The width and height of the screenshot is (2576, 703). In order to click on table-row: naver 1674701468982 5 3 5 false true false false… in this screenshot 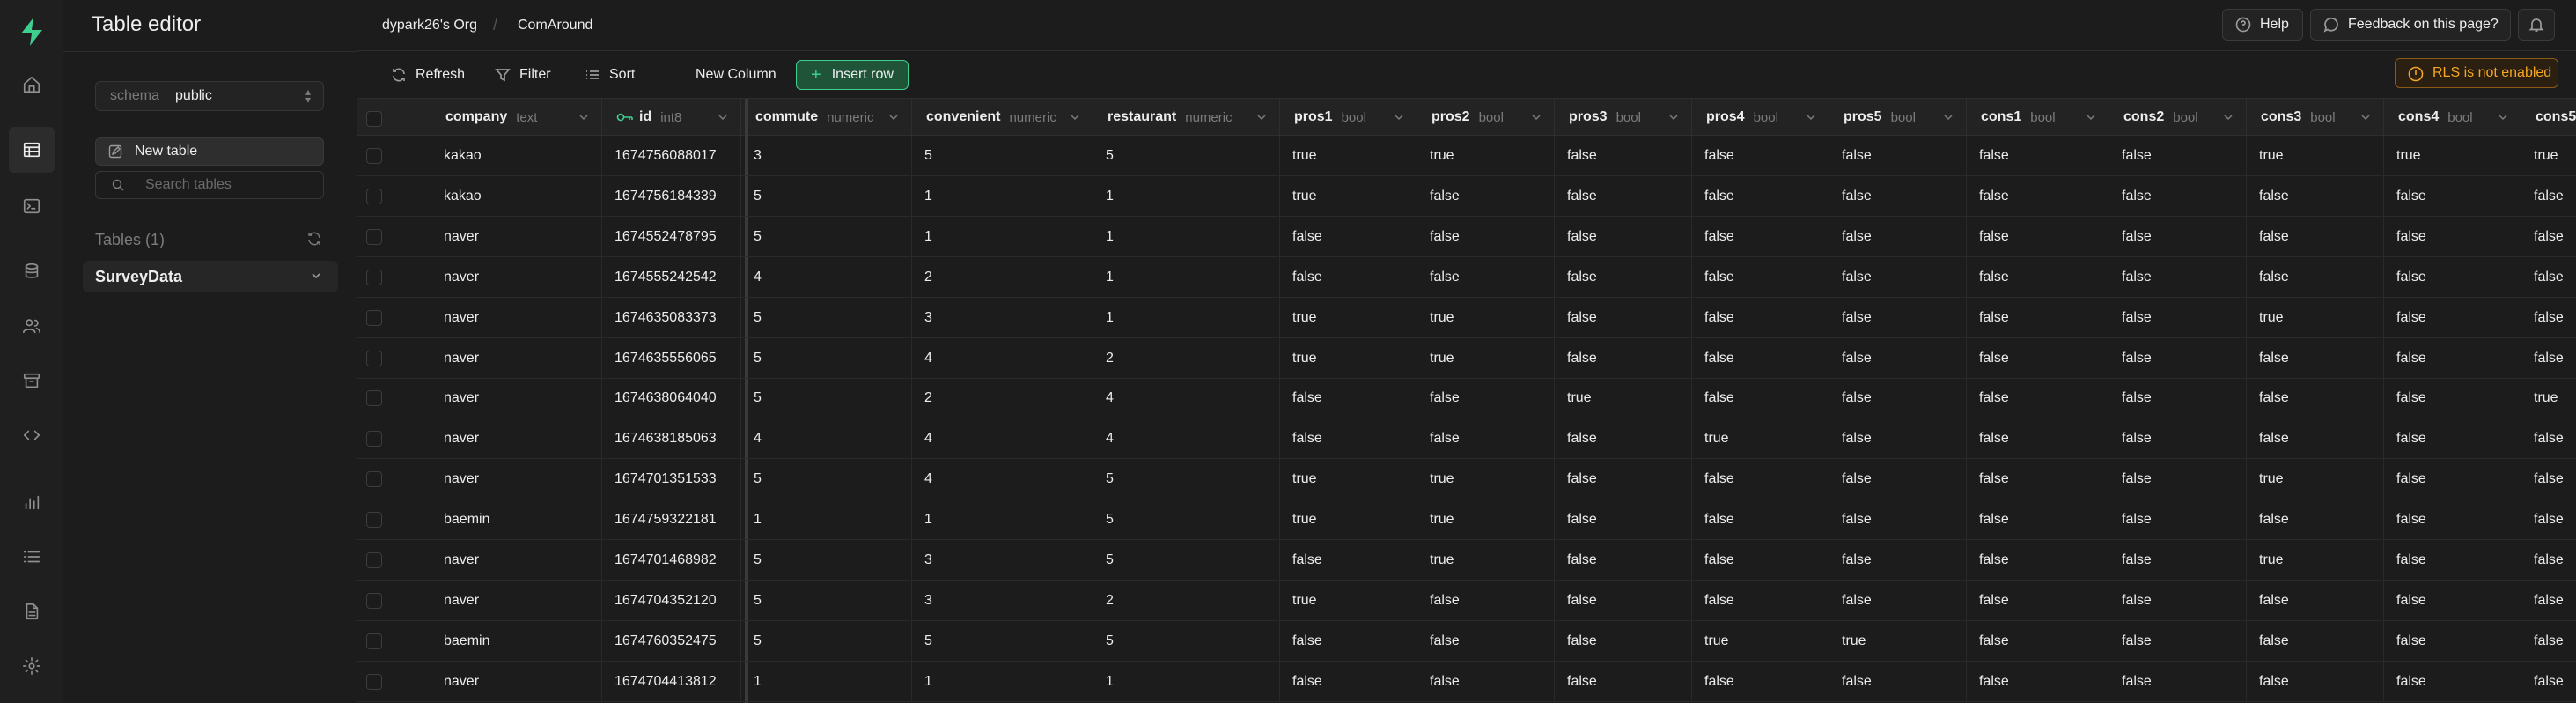, I will do `click(1467, 560)`.